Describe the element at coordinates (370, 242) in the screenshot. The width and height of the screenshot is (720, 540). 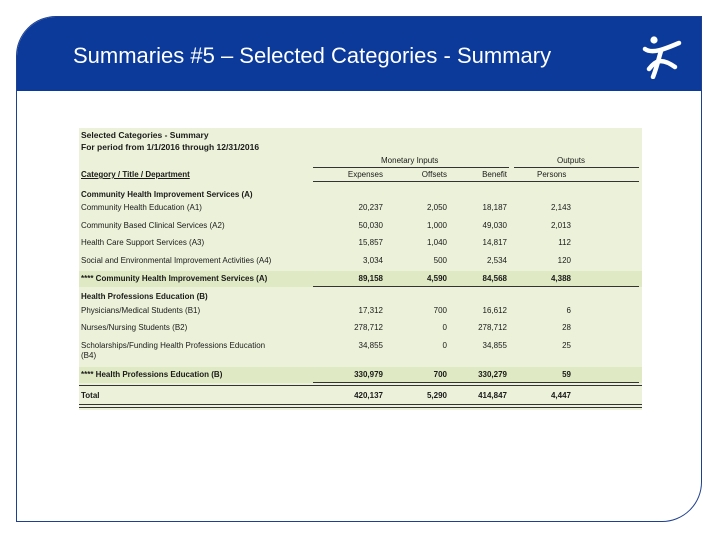
I see `row-expenses: 15,857` at that location.